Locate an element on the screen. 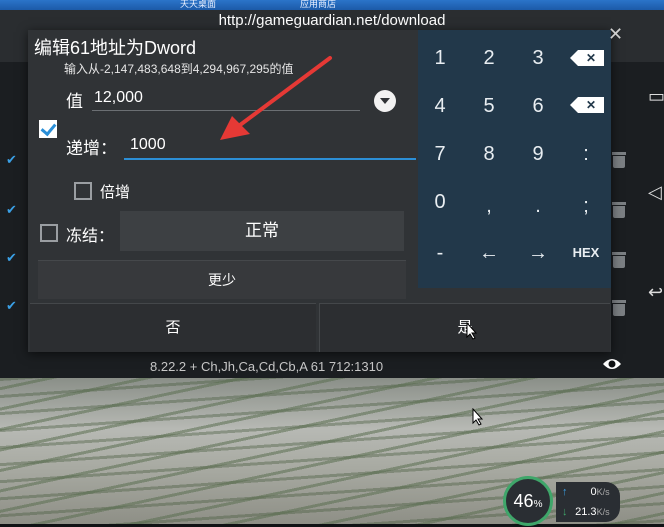 The height and width of the screenshot is (527, 664). multiply-label: 倍增 is located at coordinates (115, 192).